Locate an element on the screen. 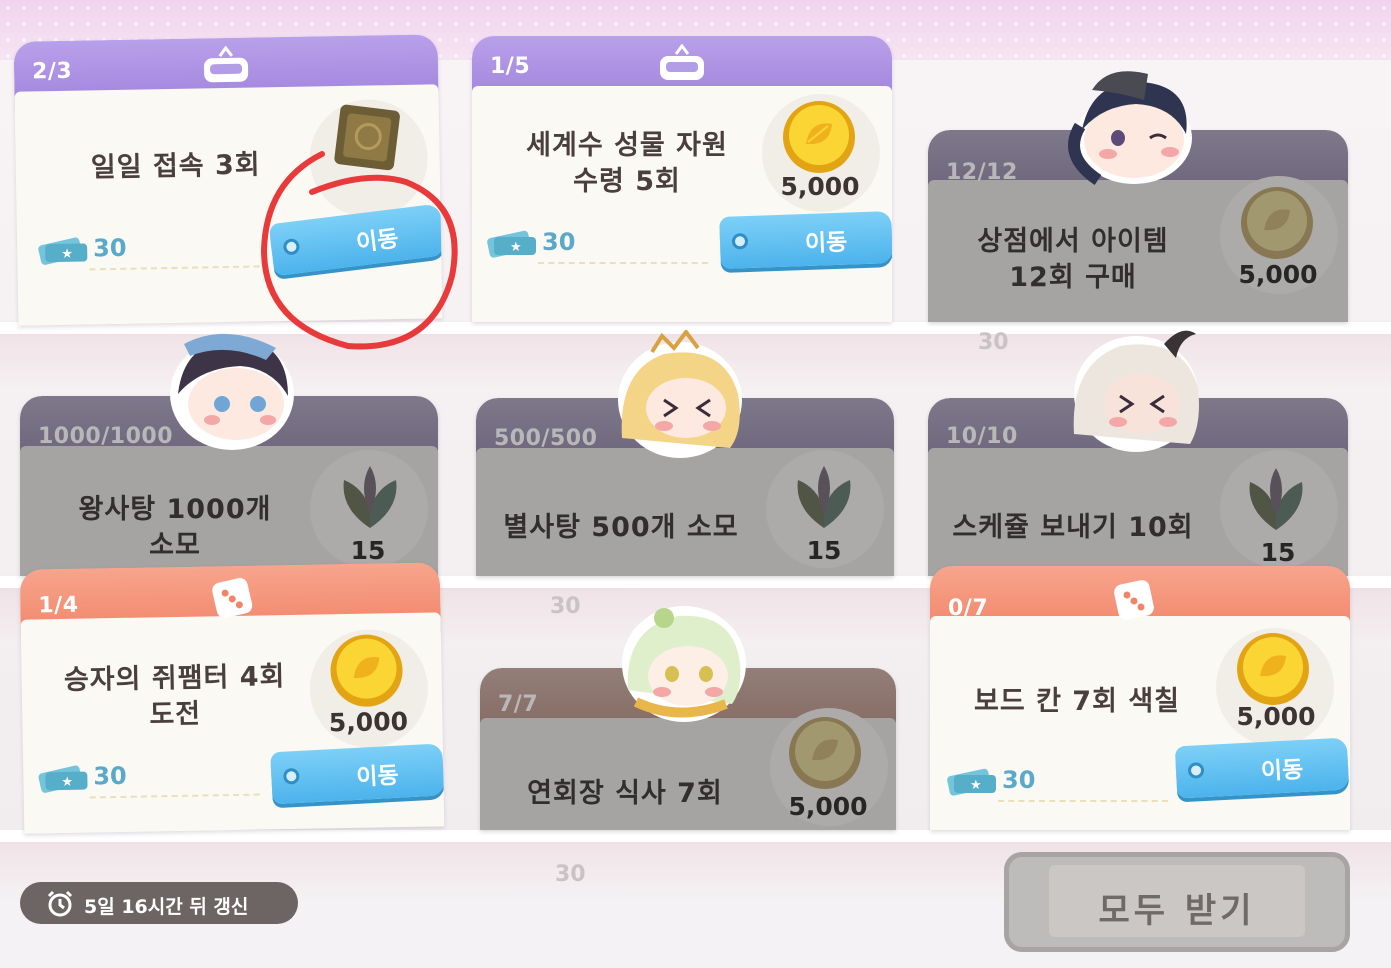 The image size is (1391, 968). progress-label: 1/4 is located at coordinates (58, 605).